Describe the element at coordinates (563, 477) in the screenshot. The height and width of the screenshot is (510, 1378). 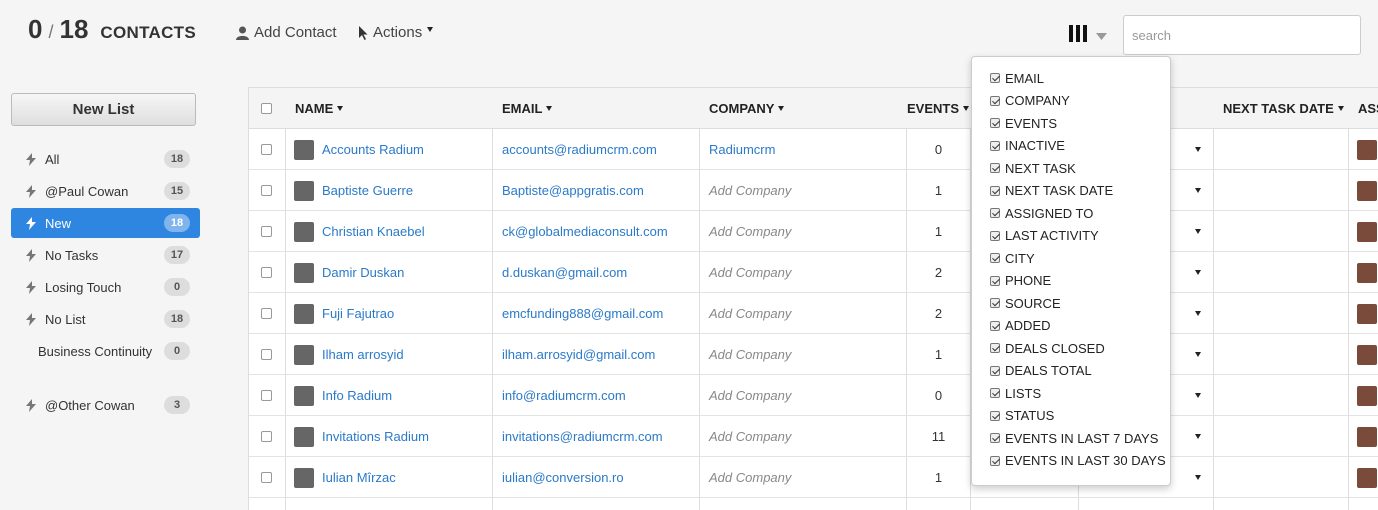
I see `email-link: iulian@conversion.ro` at that location.